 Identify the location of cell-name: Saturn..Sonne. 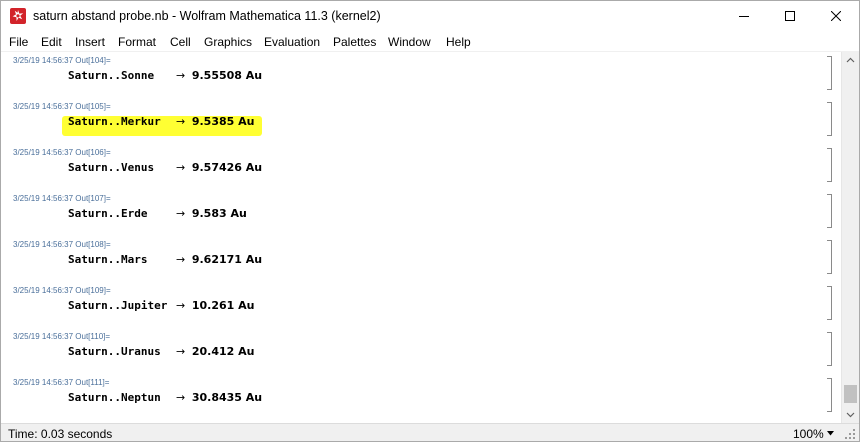
(111, 75).